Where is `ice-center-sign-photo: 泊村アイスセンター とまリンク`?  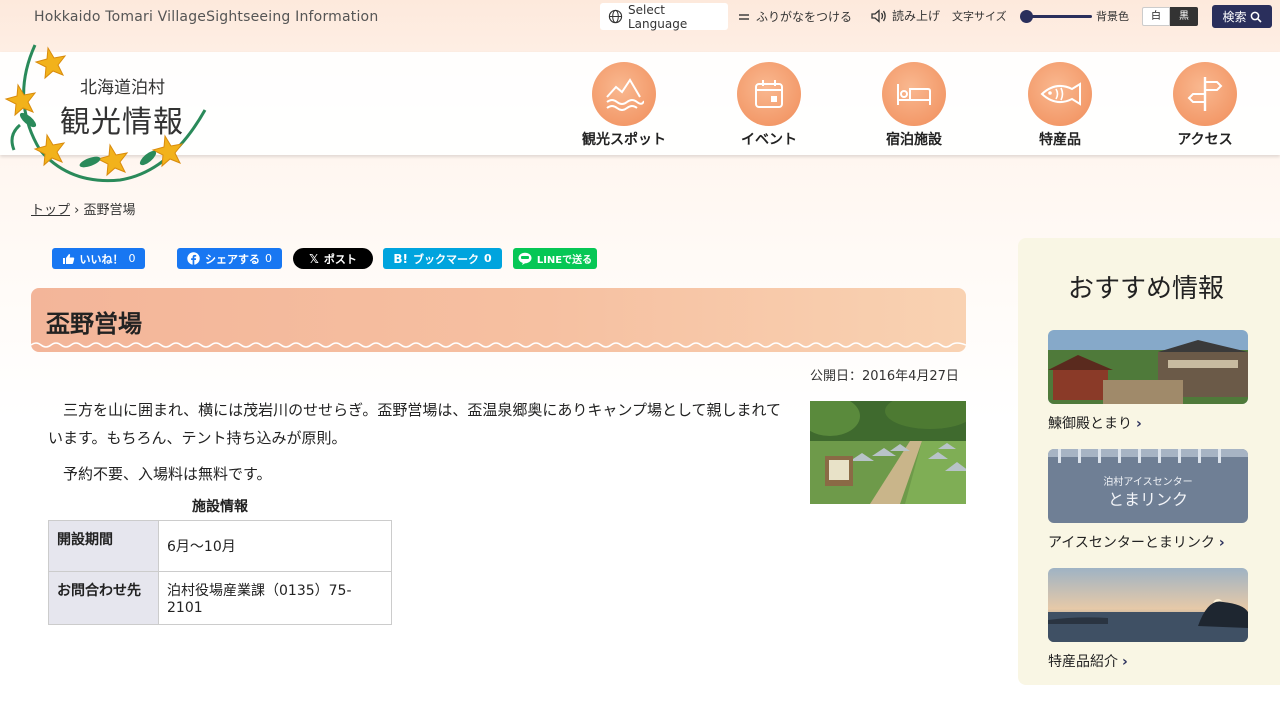 ice-center-sign-photo: 泊村アイスセンター とまリンク is located at coordinates (1148, 486).